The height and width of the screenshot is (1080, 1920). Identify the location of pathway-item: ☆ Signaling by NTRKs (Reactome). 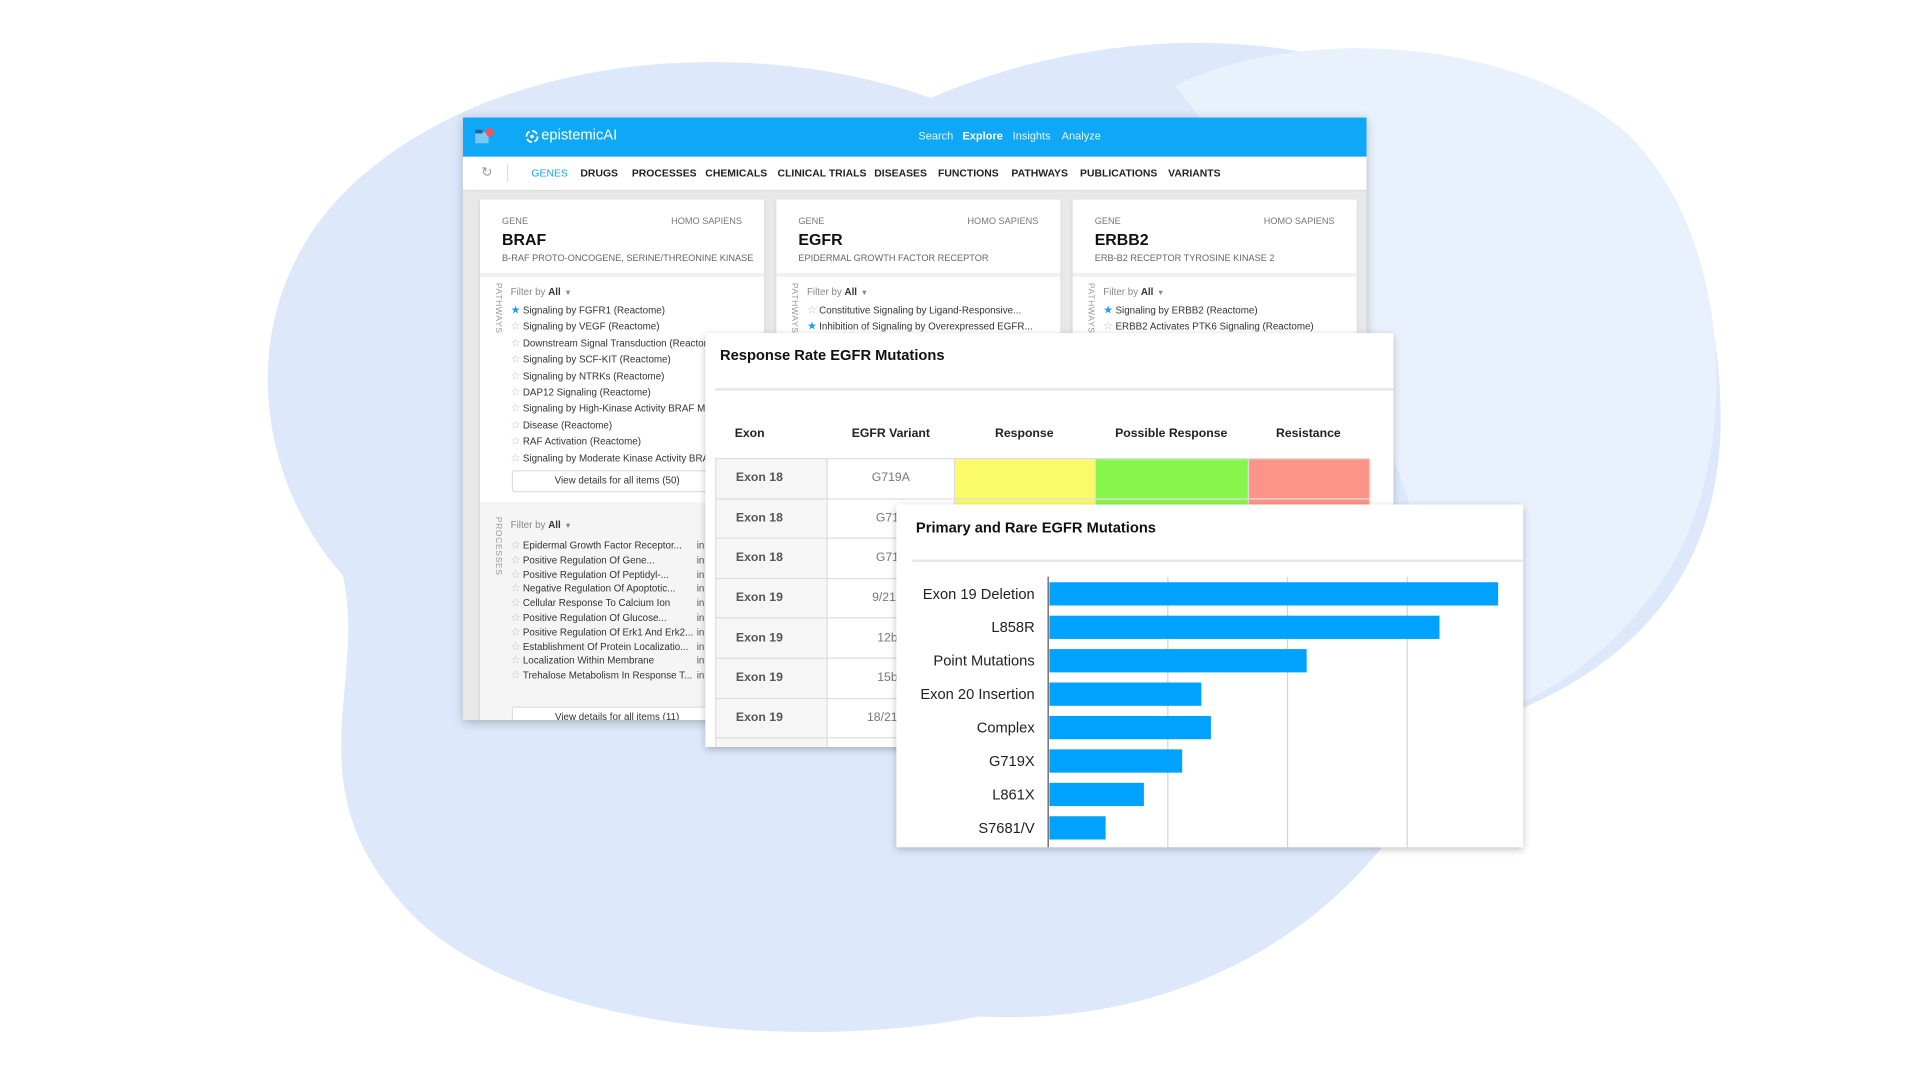
(588, 376).